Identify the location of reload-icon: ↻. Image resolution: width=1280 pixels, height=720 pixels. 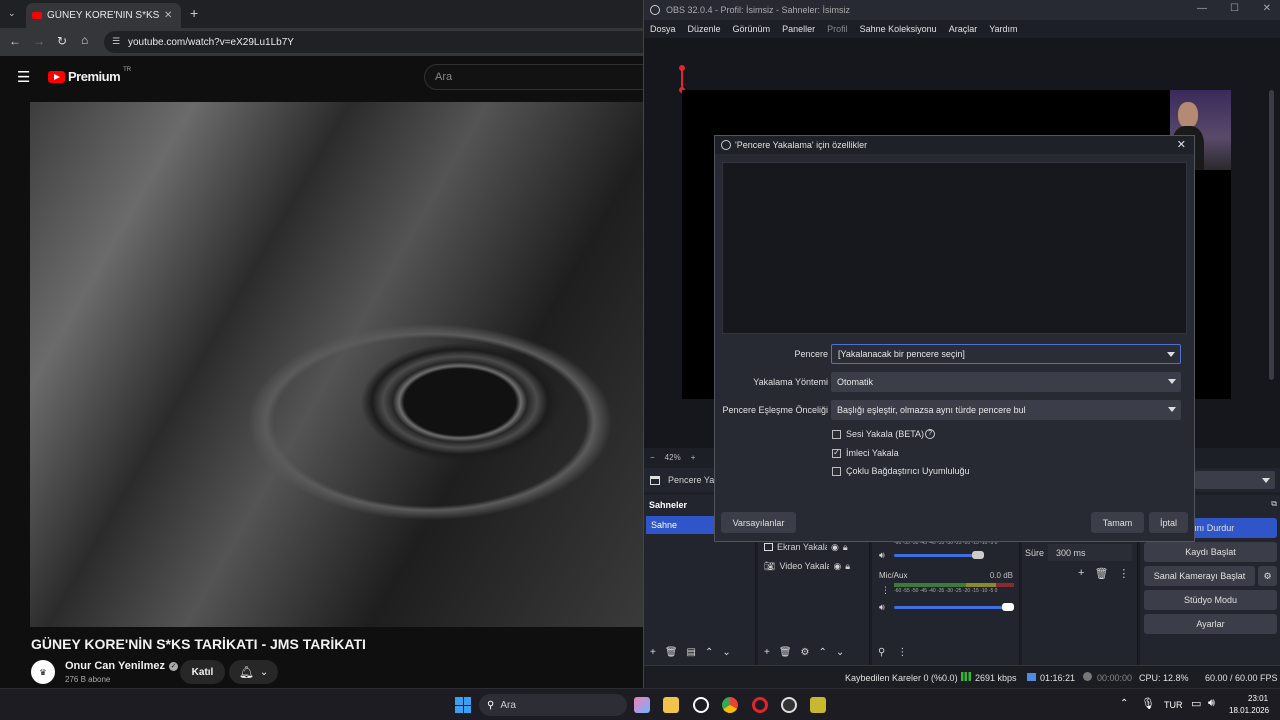
(62, 41).